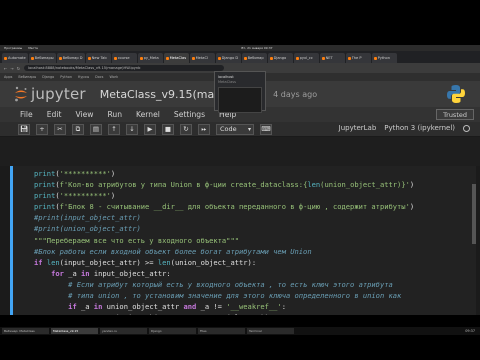  I want to click on cell-selection-bar, so click(11, 240).